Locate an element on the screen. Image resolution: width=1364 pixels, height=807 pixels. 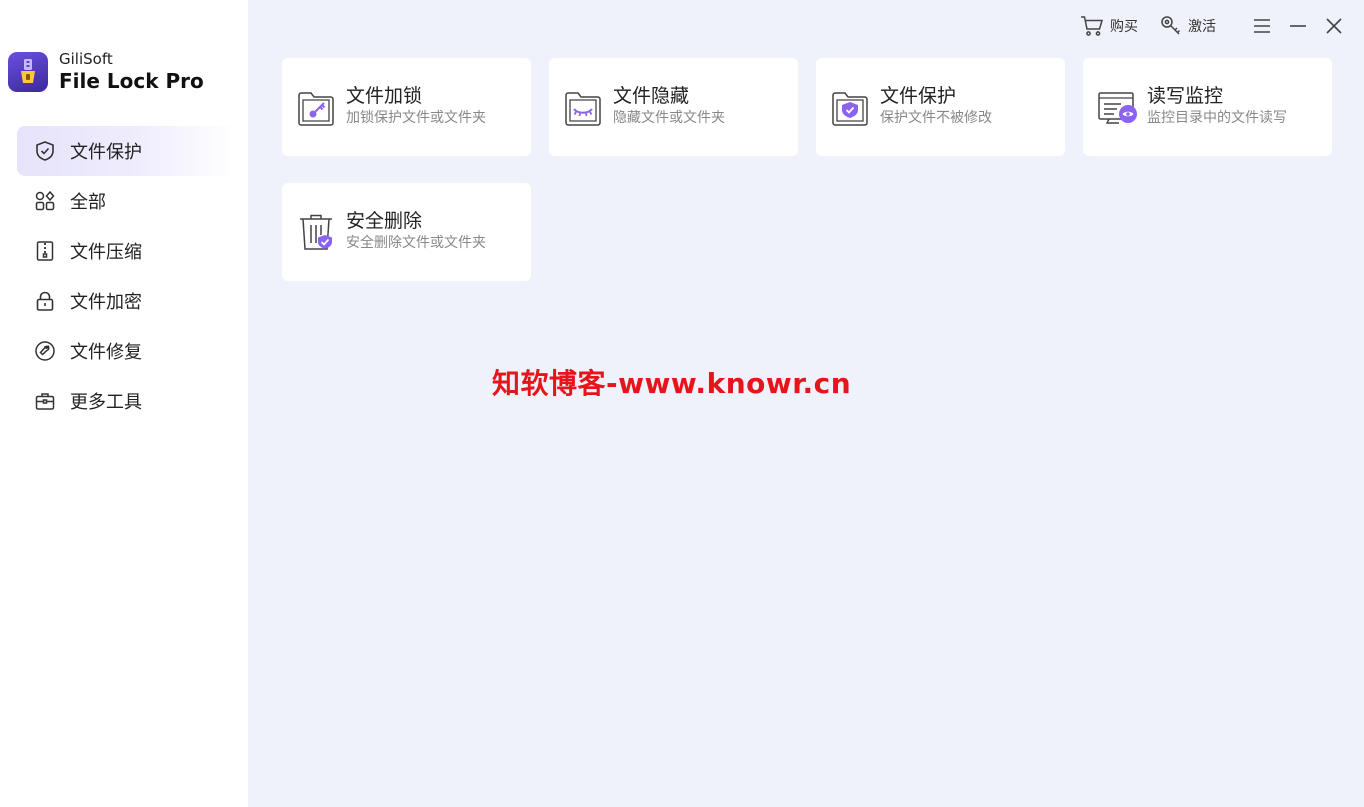
brand-company: GiliSoft is located at coordinates (86, 59).